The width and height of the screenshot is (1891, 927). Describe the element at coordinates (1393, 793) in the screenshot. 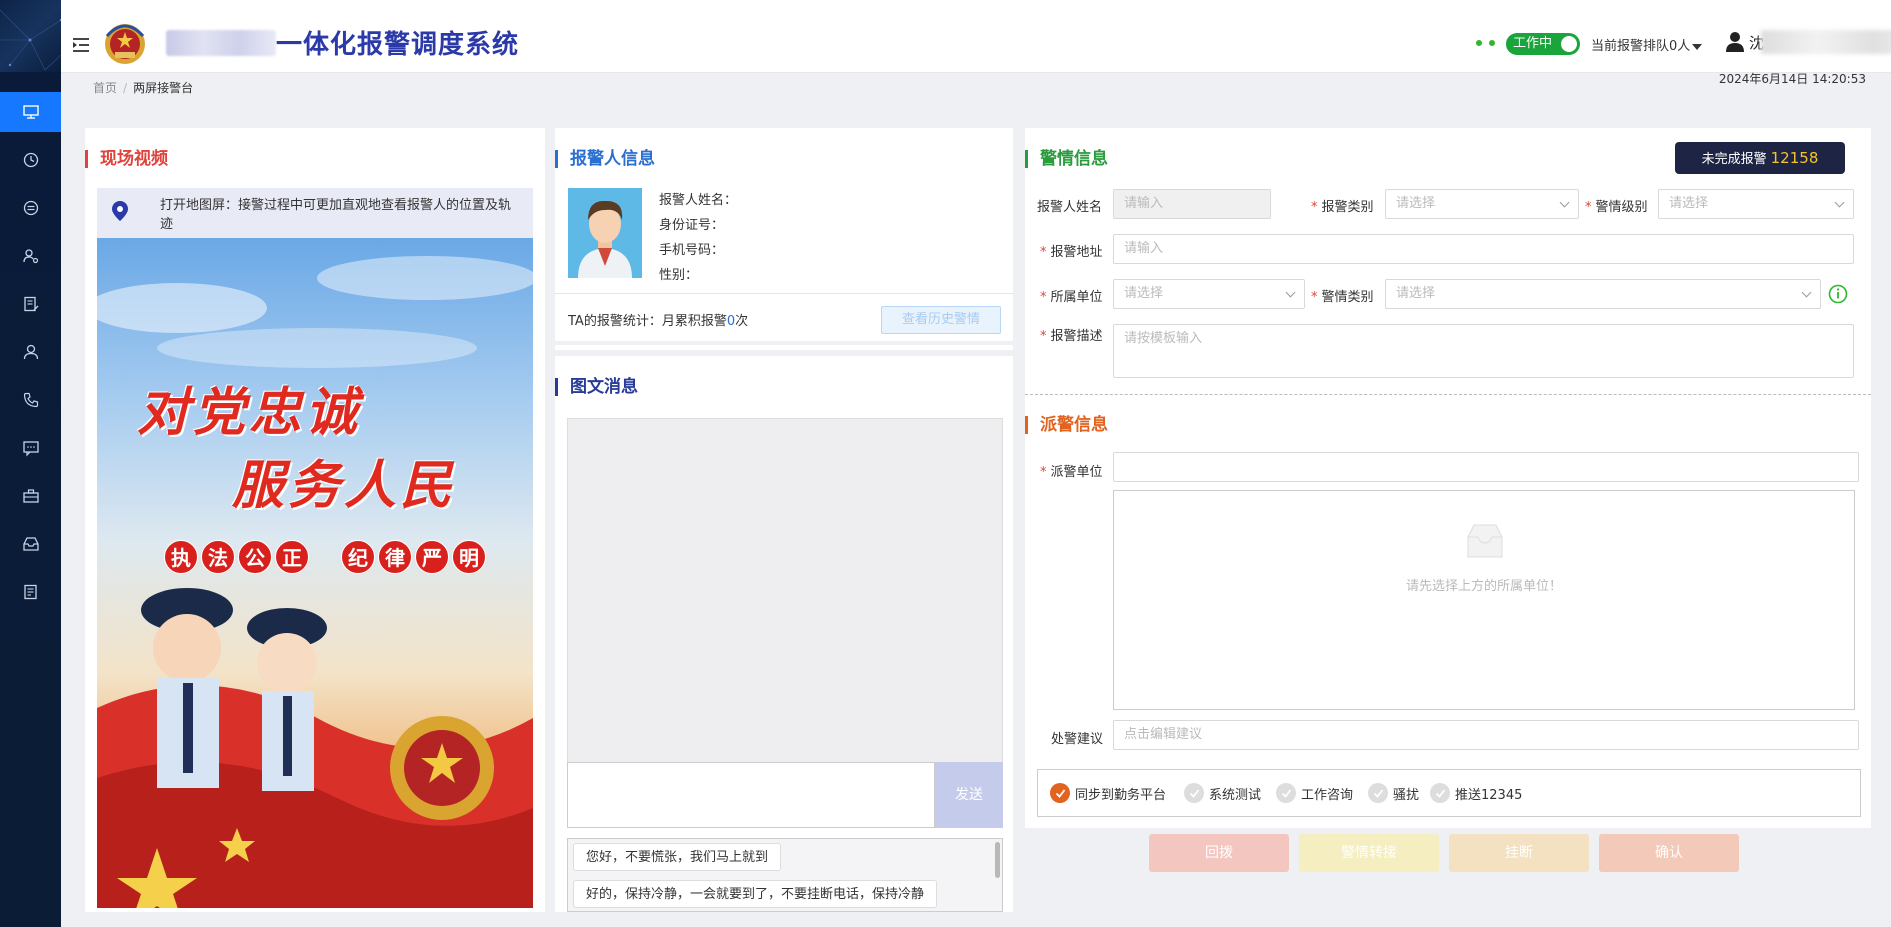

I see `option-harassment: 骚扰` at that location.